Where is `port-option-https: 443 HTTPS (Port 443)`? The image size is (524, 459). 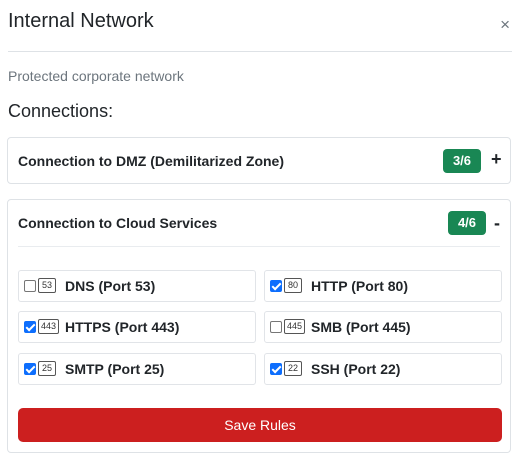 port-option-https: 443 HTTPS (Port 443) is located at coordinates (137, 327).